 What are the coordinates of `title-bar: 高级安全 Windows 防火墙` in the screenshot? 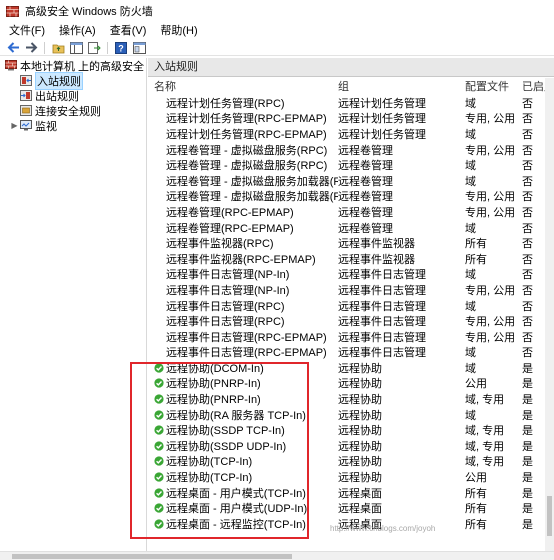 It's located at (277, 11).